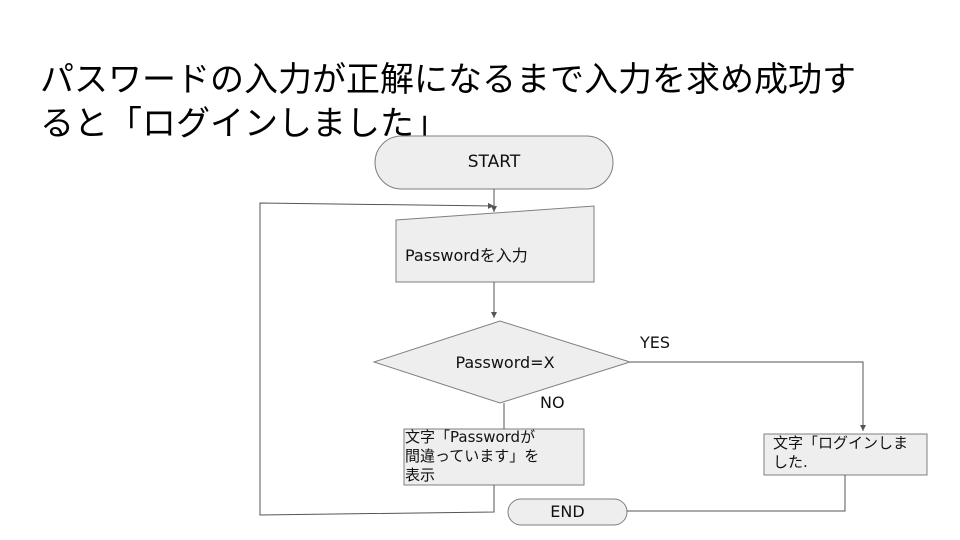  I want to click on start-label: START, so click(494, 162).